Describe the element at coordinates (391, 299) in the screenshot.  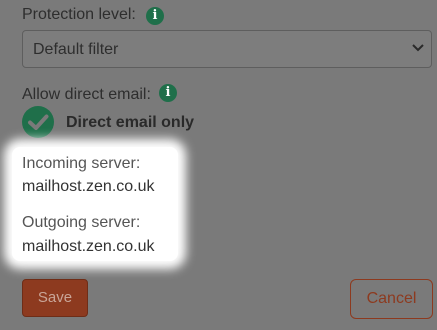
I see `cancel-button: Cancel` at that location.